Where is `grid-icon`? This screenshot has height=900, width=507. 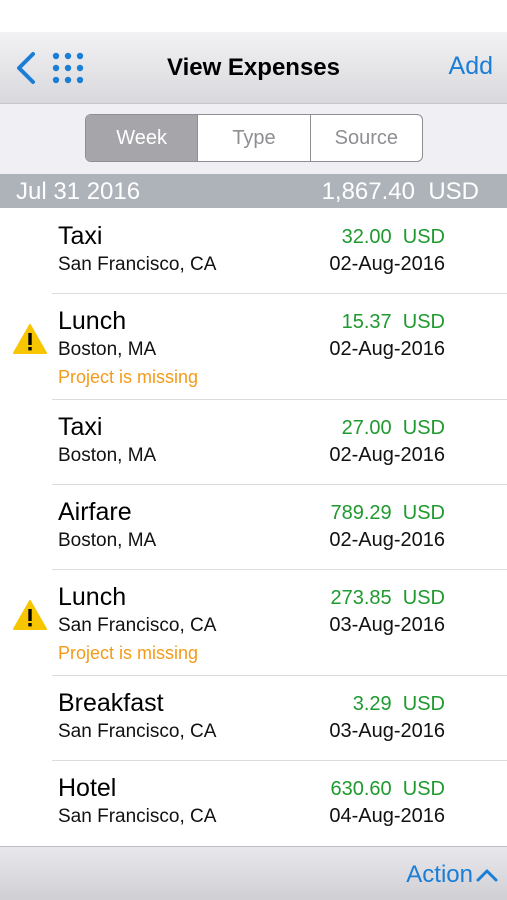
grid-icon is located at coordinates (68, 68).